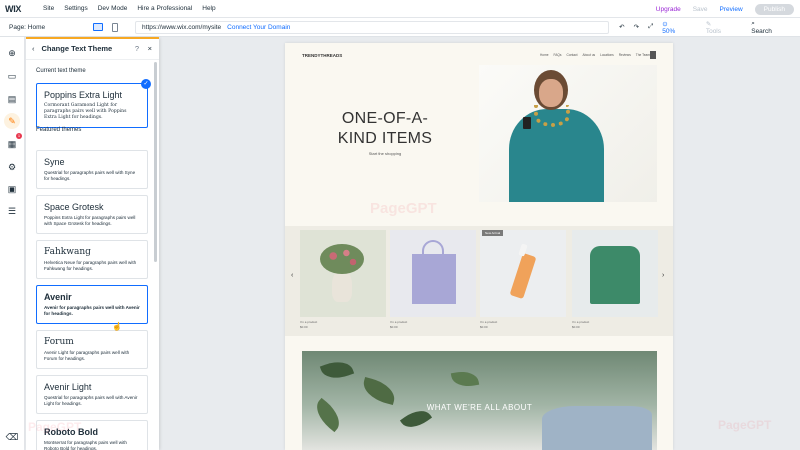 The image size is (800, 450). I want to click on add-icon: ⊕, so click(12, 53).